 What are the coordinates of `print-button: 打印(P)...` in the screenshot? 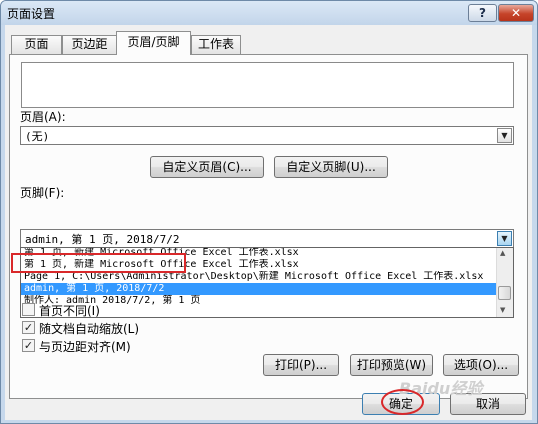 It's located at (301, 365).